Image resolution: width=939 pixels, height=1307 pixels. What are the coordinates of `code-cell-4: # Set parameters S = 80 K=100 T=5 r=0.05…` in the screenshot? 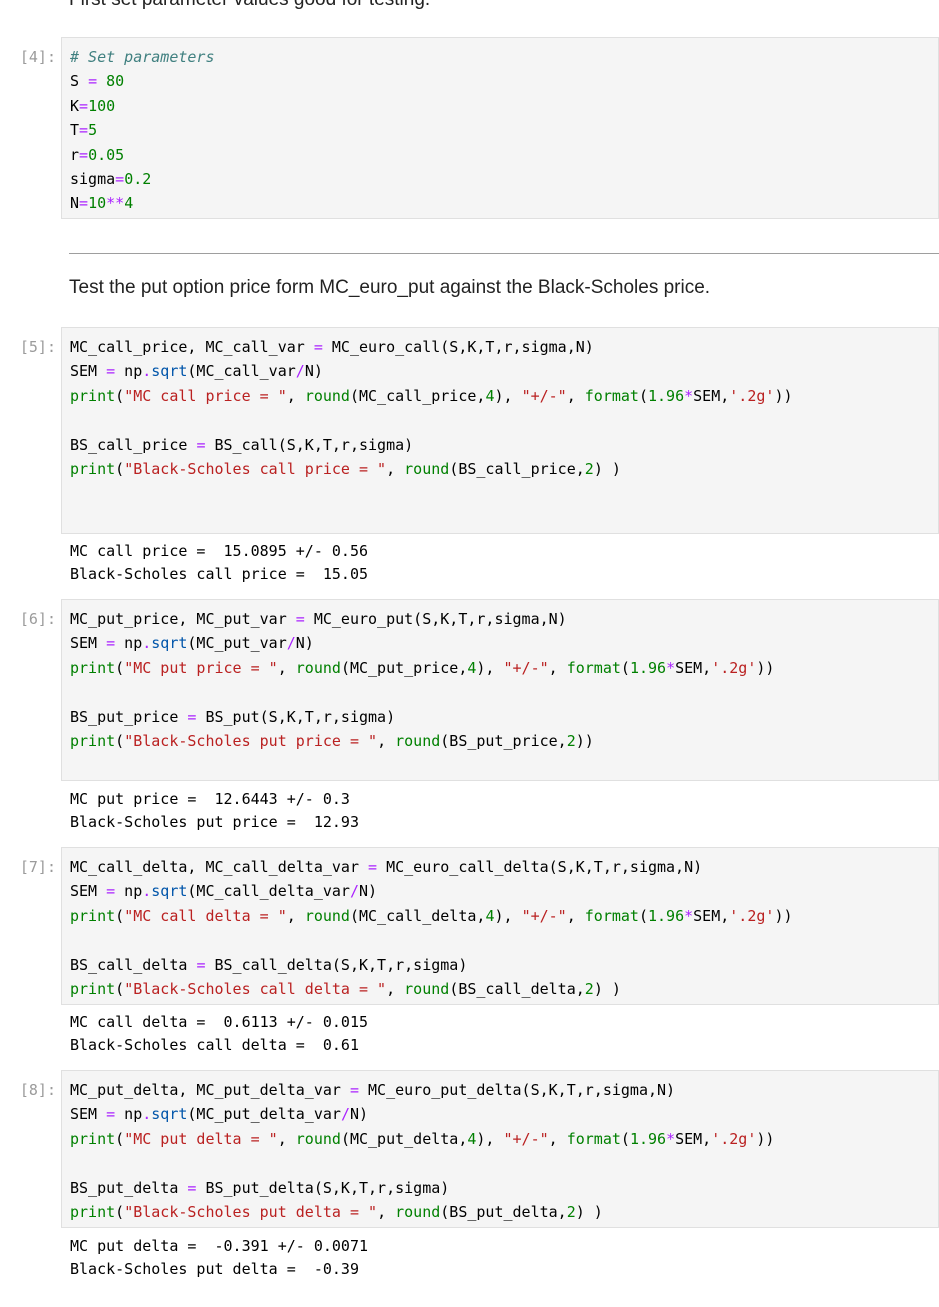 It's located at (500, 128).